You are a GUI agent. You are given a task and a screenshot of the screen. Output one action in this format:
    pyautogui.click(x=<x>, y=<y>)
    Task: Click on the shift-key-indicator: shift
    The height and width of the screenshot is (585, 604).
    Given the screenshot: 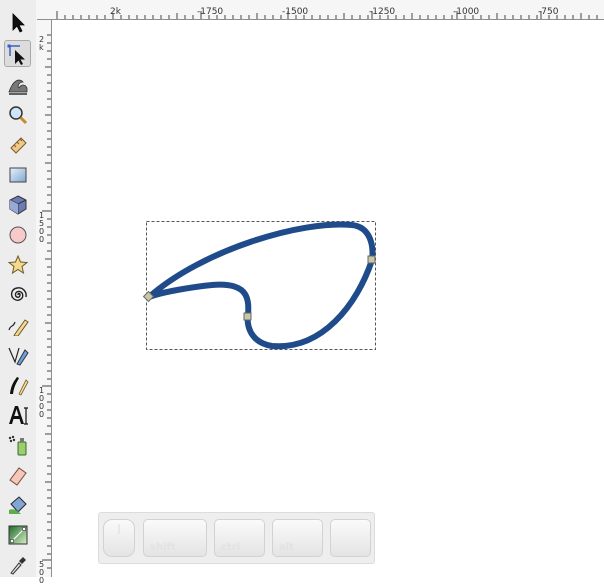 What is the action you would take?
    pyautogui.click(x=175, y=538)
    